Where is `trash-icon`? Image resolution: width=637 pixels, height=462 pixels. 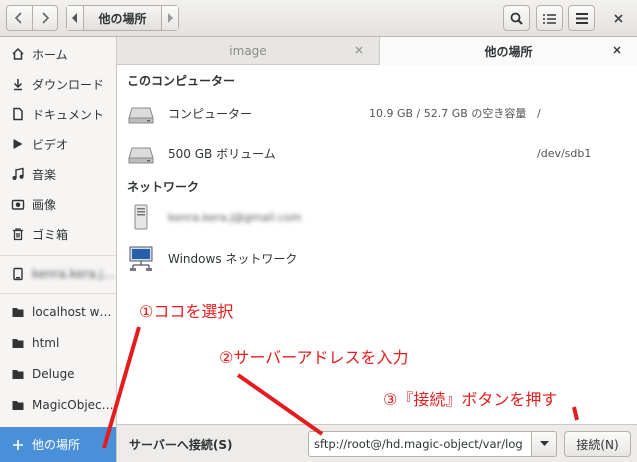
trash-icon is located at coordinates (18, 234).